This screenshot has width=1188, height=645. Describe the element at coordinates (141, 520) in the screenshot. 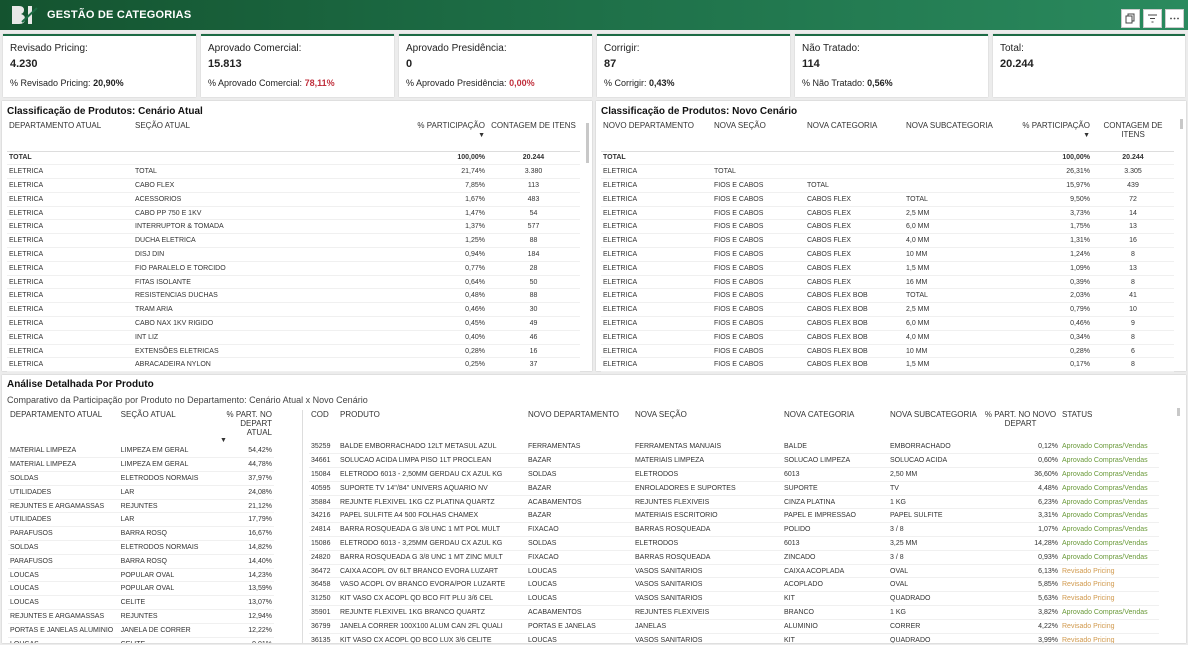

I see `table-row: UTILIDADES LAR 17,79%` at that location.